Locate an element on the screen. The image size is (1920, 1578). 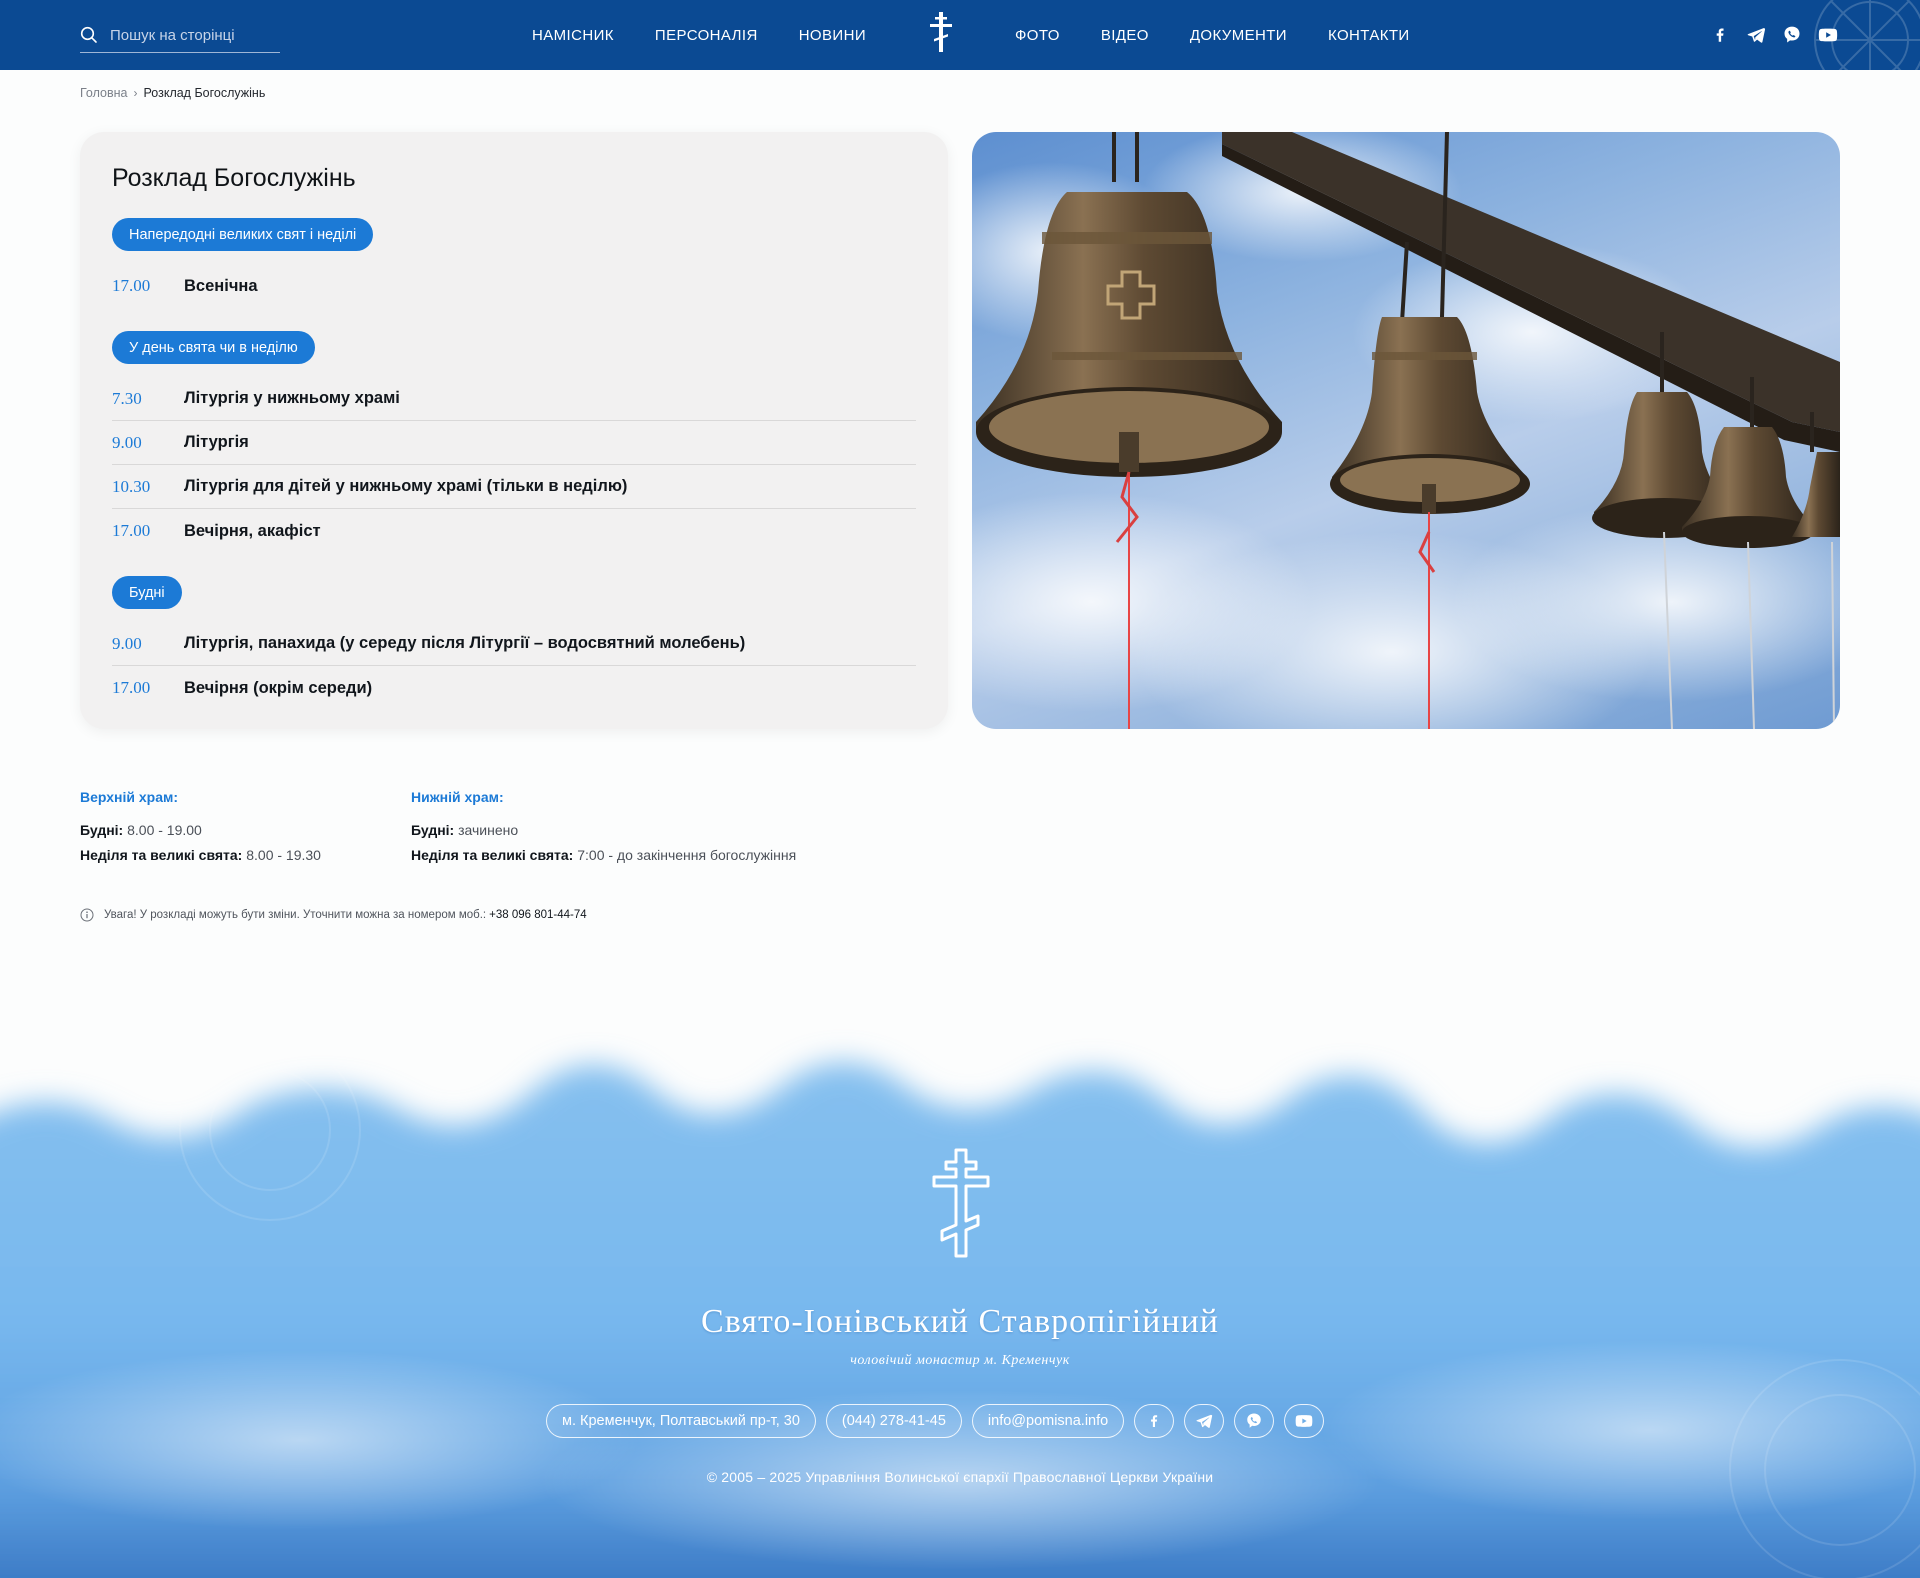
search-icon is located at coordinates (88, 34).